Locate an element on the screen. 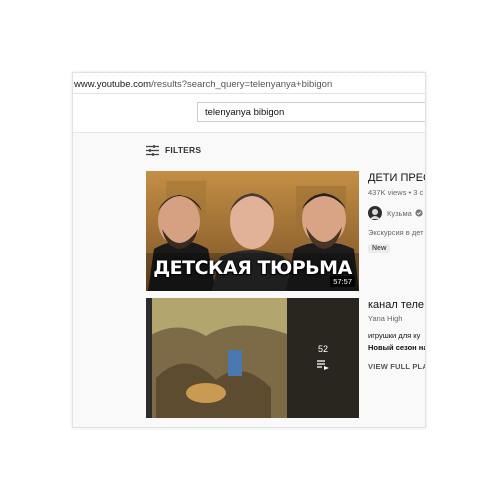 Image resolution: width=500 pixels, height=500 pixels. channel-row: Кузьма is located at coordinates (396, 213).